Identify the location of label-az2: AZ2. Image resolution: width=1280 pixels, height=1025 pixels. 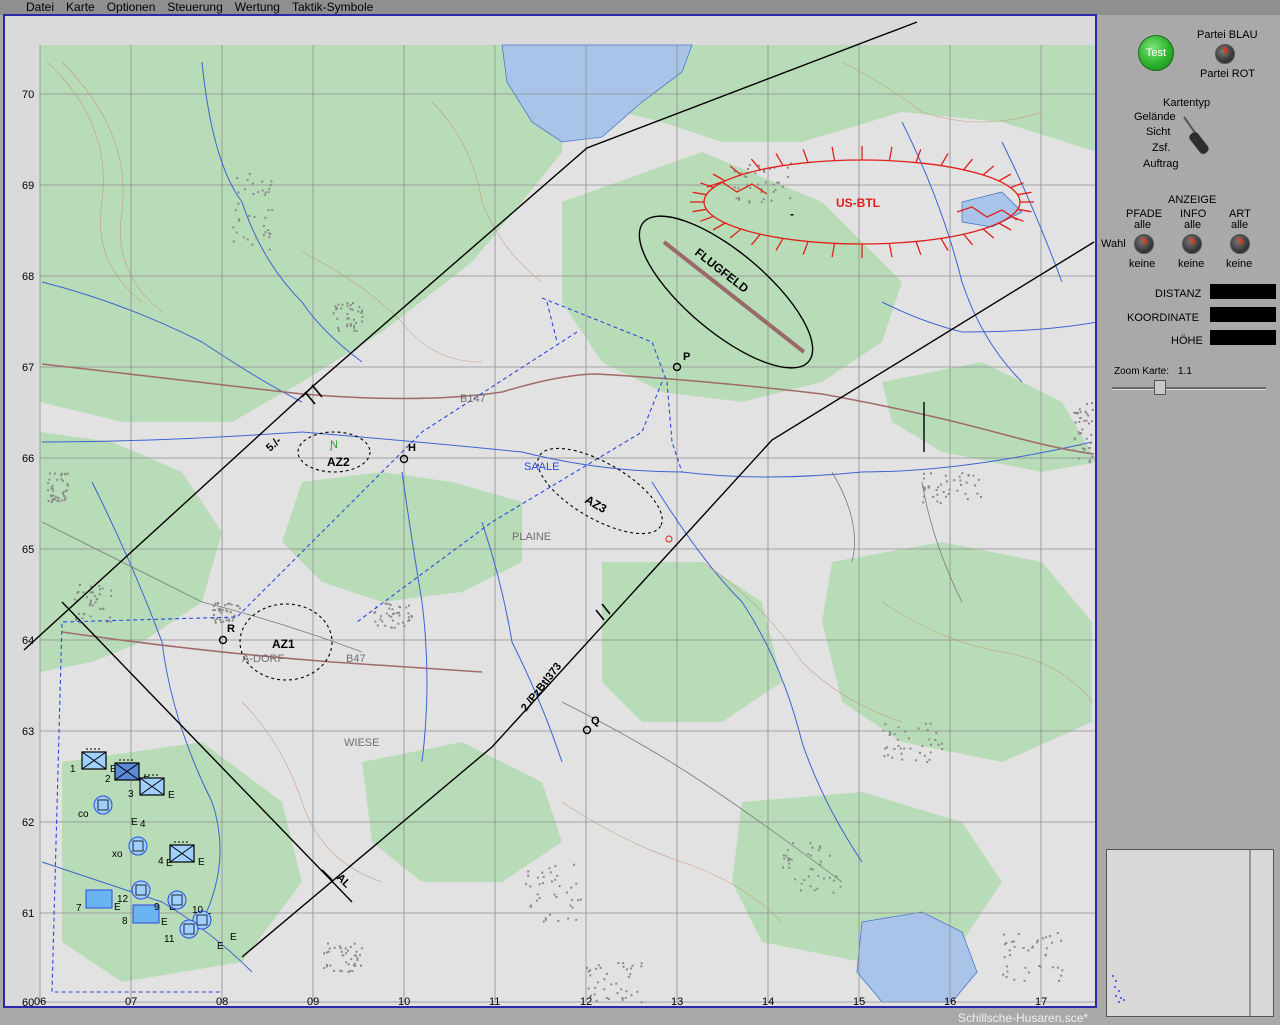
(338, 462).